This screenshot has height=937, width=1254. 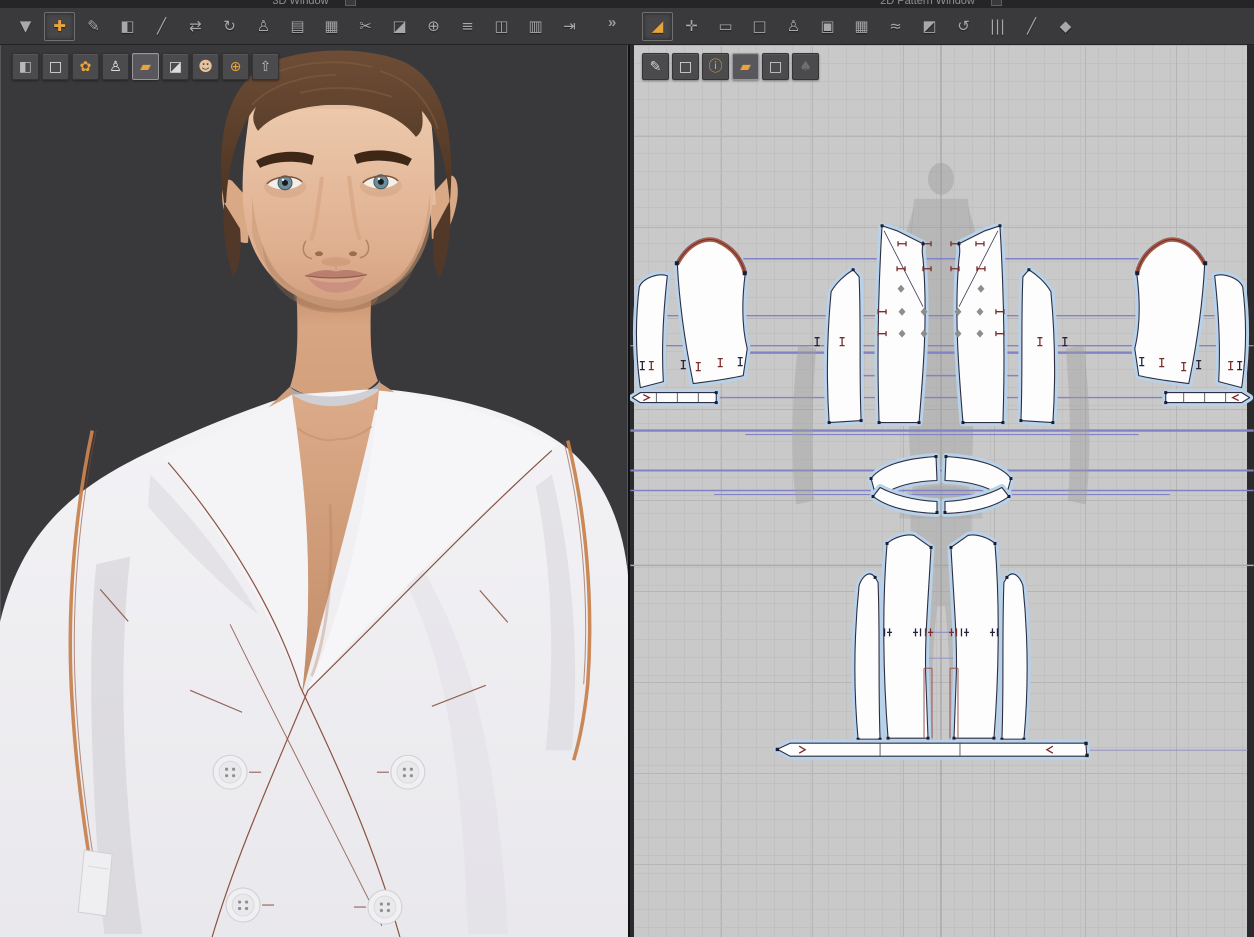 What do you see at coordinates (300, 3) in the screenshot?
I see `left-window-title: 3D Window` at bounding box center [300, 3].